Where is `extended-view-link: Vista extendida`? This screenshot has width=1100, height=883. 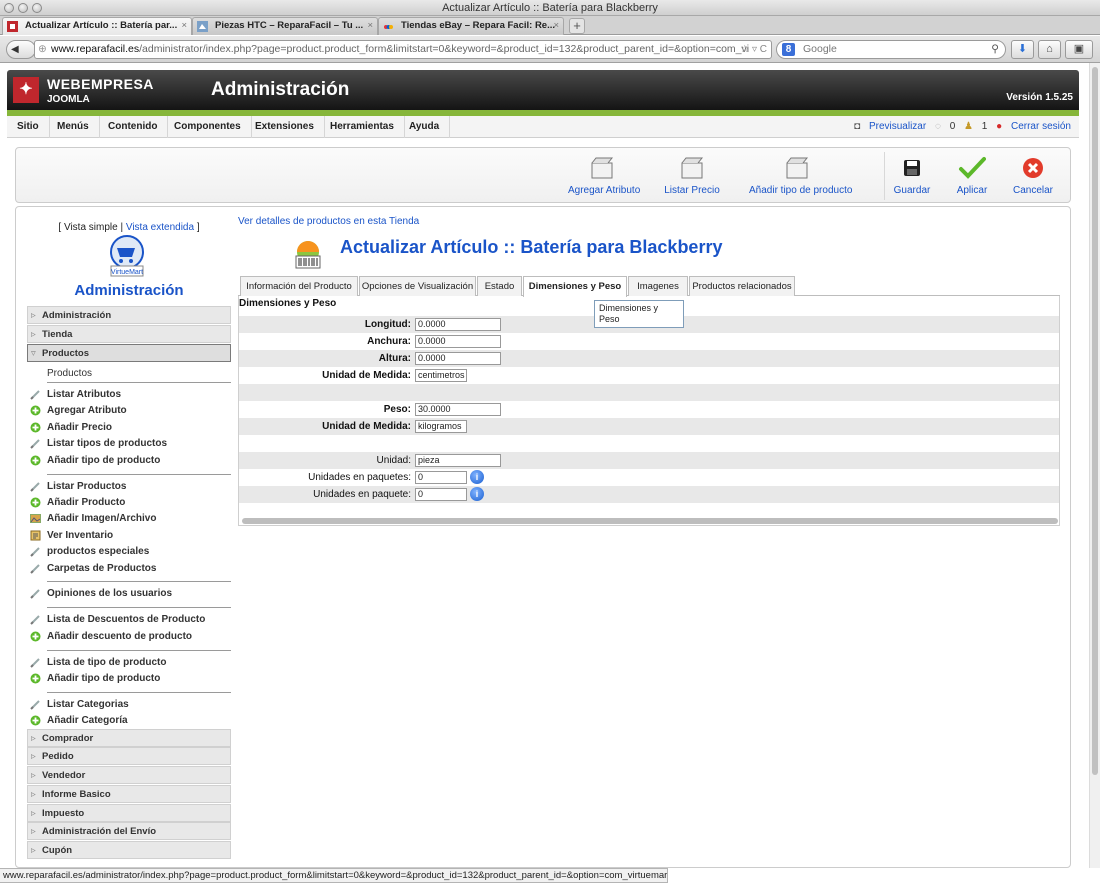 extended-view-link: Vista extendida is located at coordinates (160, 227).